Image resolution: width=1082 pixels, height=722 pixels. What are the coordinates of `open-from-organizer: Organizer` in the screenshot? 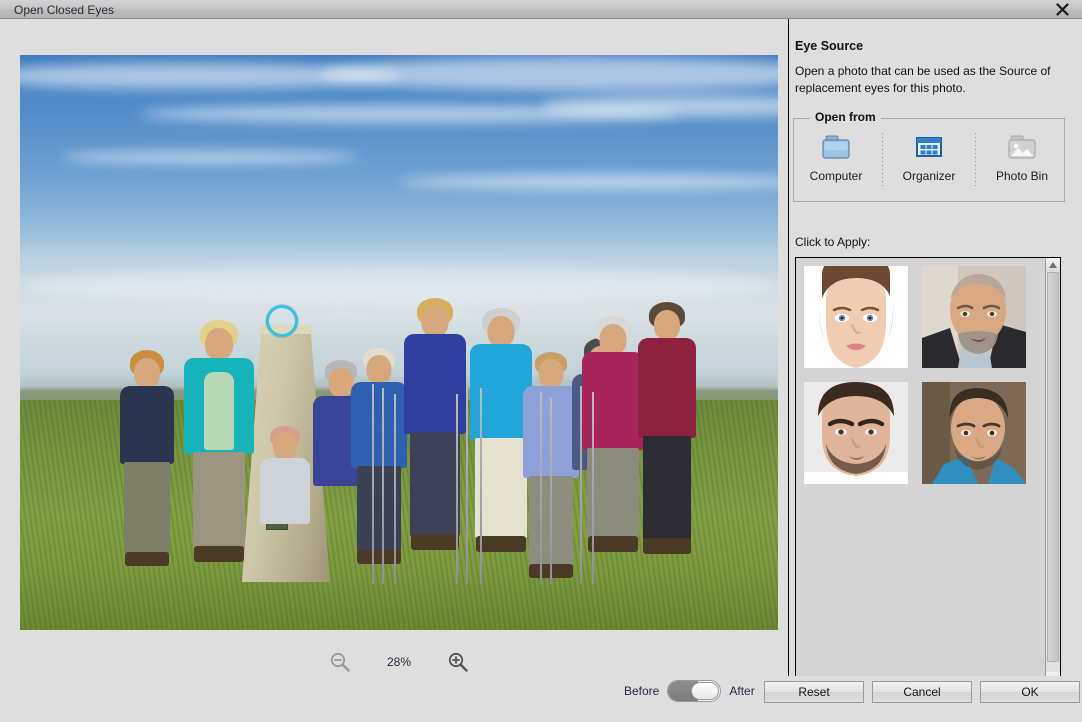 It's located at (929, 157).